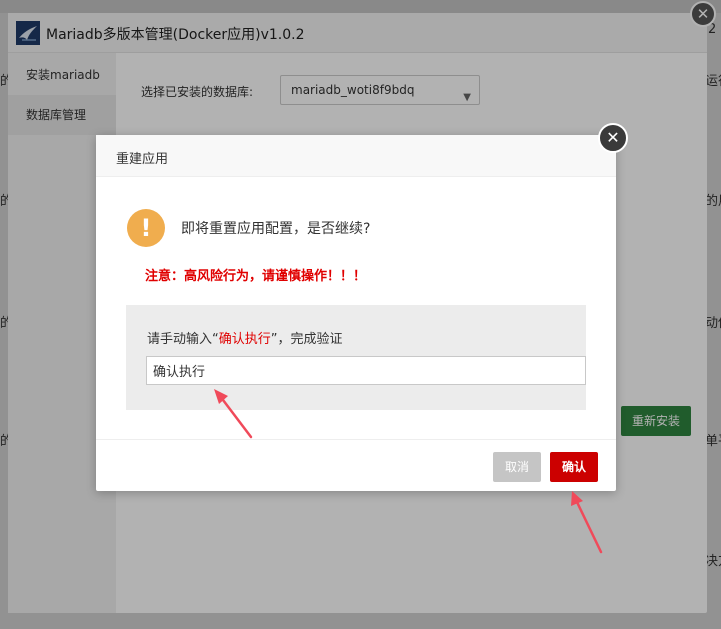 This screenshot has height=629, width=721. What do you see at coordinates (142, 159) in the screenshot?
I see `dialog-title: 重建应用` at bounding box center [142, 159].